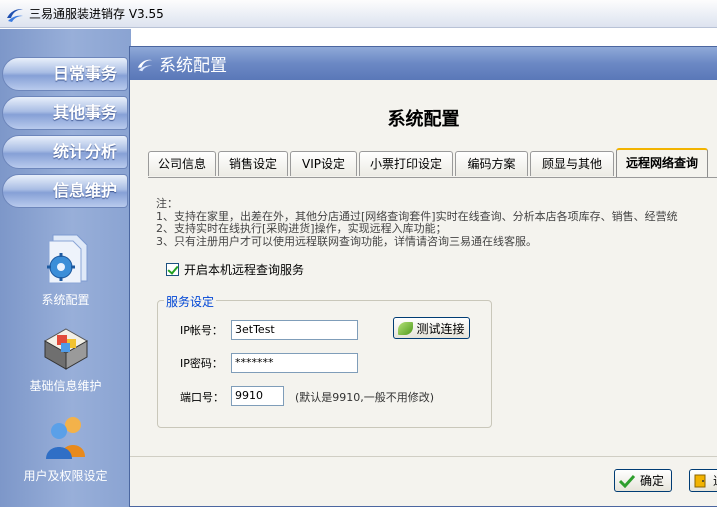 This screenshot has height=507, width=717. I want to click on enable-remote-row: 开启本机远程查询服务, so click(235, 269).